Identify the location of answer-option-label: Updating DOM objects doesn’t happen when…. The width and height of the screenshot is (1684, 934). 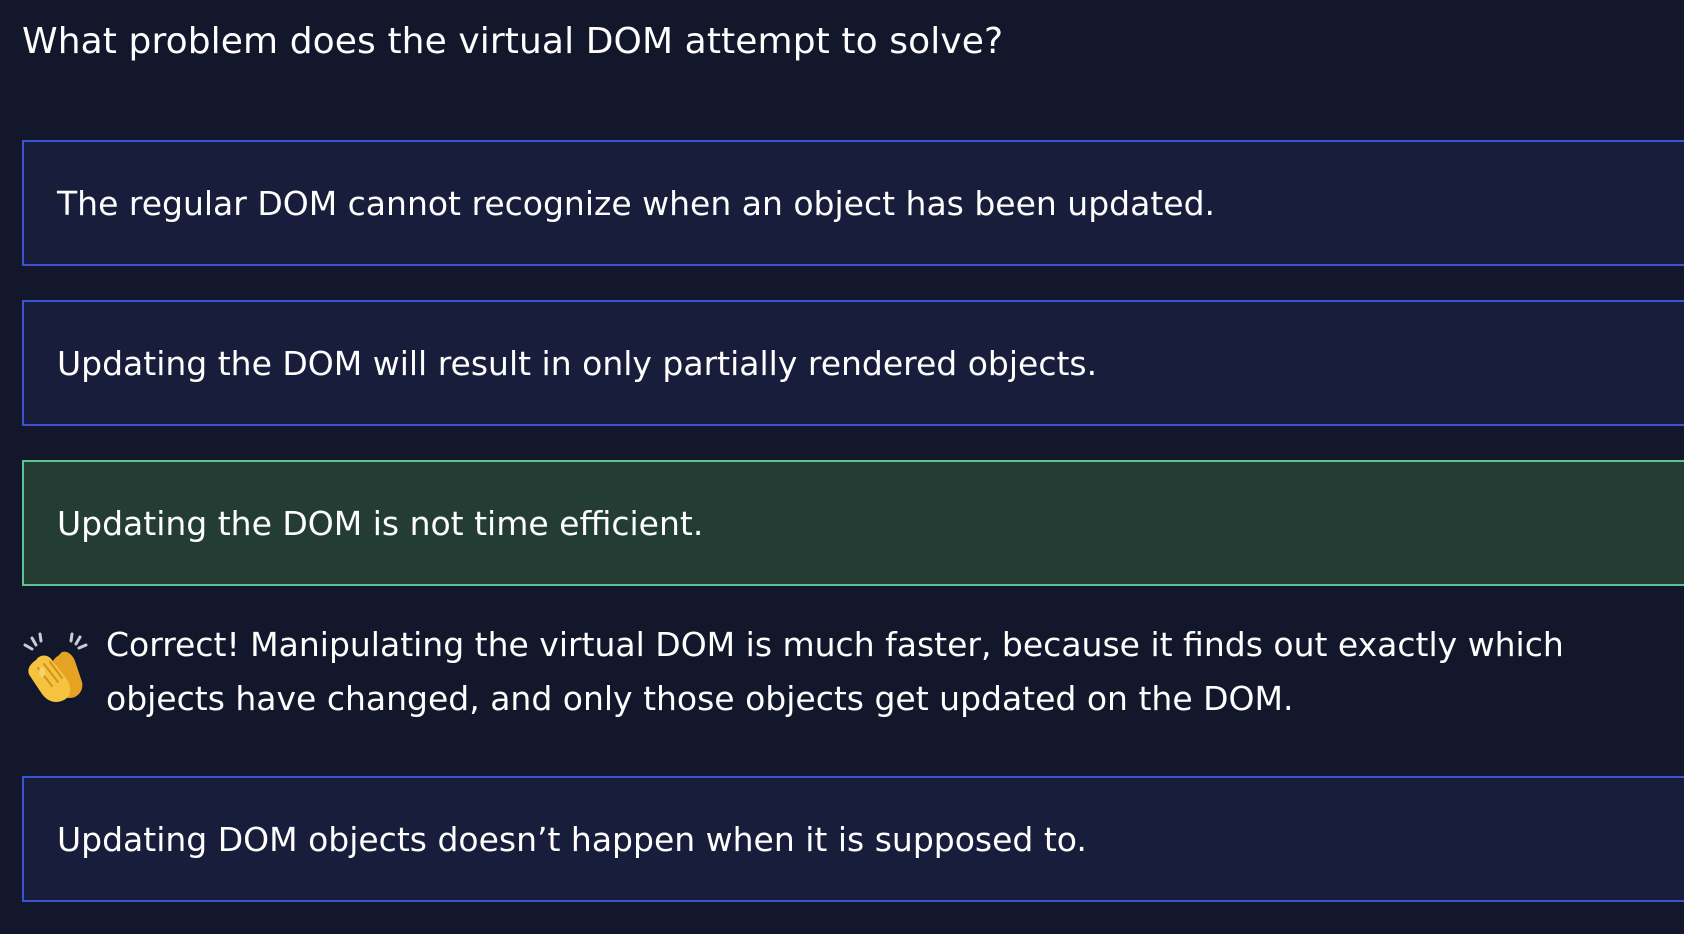
(572, 839).